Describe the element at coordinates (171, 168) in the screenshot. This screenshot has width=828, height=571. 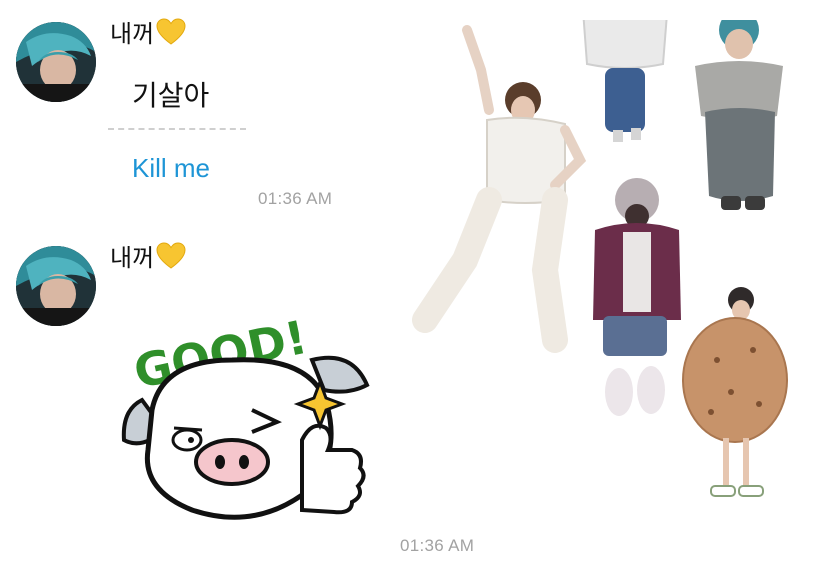
I see `translated-text: Kill me` at that location.